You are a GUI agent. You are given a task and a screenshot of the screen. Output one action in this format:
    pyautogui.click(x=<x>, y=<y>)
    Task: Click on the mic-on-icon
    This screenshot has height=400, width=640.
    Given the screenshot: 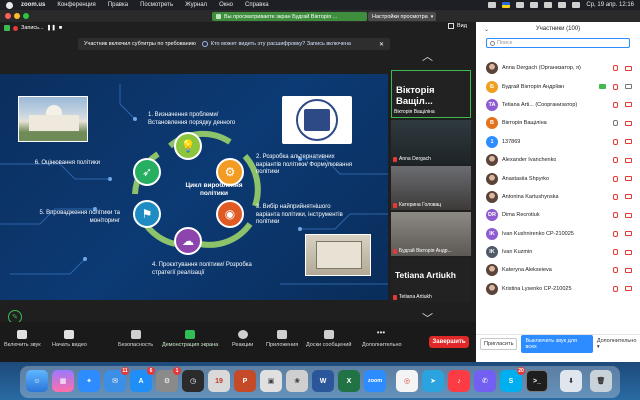 What is the action you would take?
    pyautogui.click(x=615, y=123)
    